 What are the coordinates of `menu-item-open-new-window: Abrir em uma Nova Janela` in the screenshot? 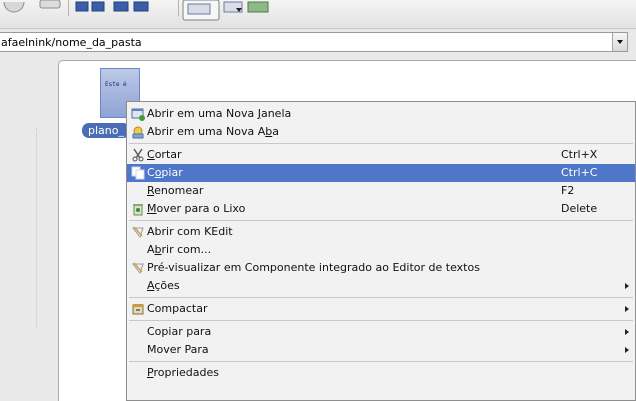 It's located at (381, 114).